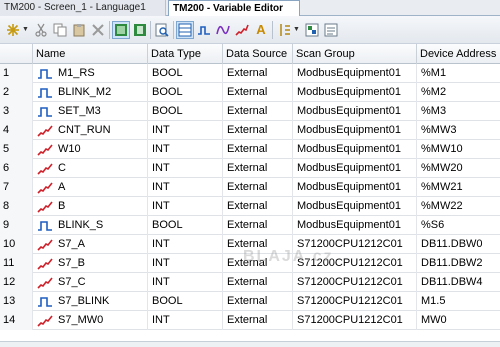 This screenshot has width=500, height=347. I want to click on horizontal-scrollbar, so click(250, 344).